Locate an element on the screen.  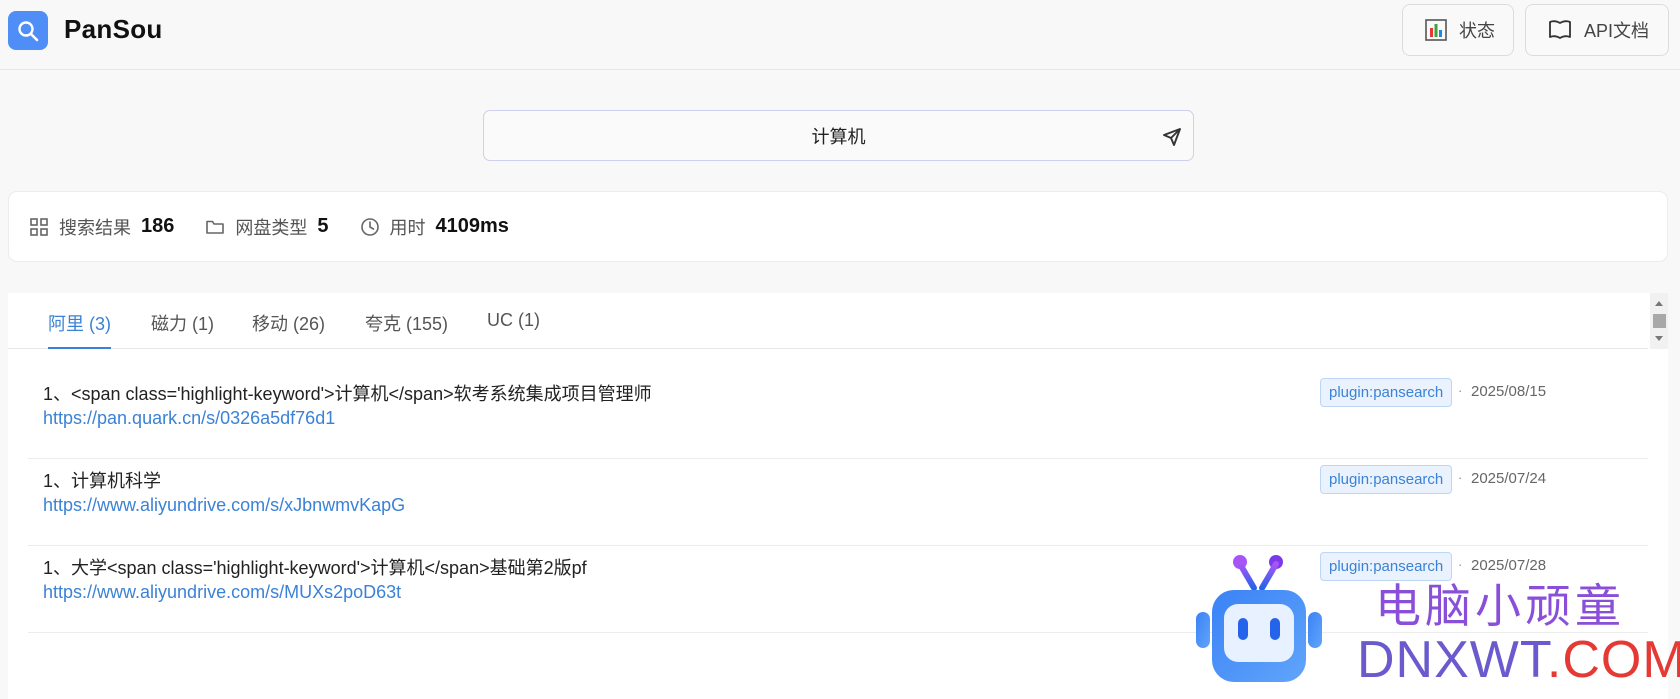
send-icon is located at coordinates (1172, 137).